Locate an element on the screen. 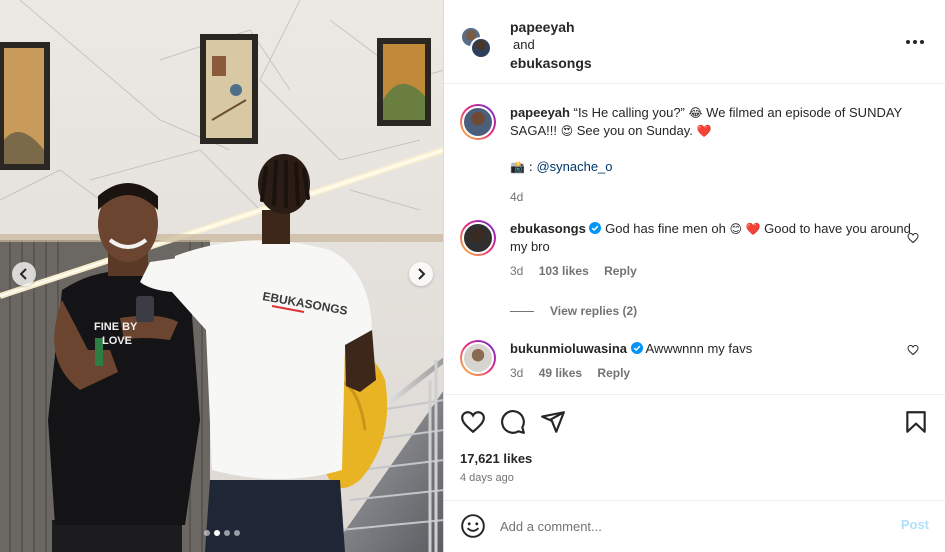  carousel-dot-active is located at coordinates (217, 533).